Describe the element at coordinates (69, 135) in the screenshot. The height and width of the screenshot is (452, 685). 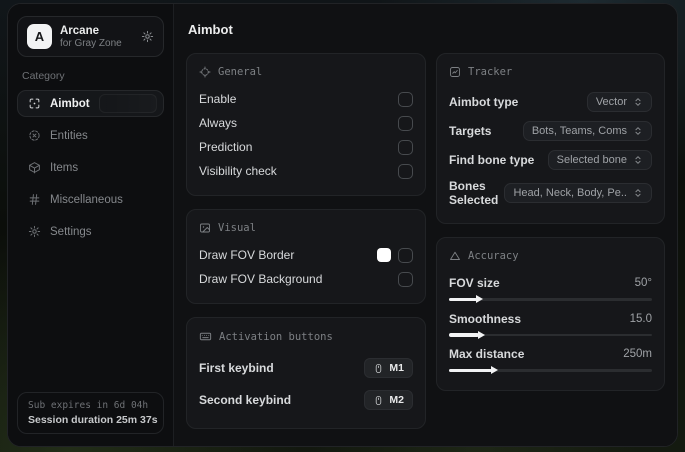
I see `sidebar-item-label: Entities` at that location.